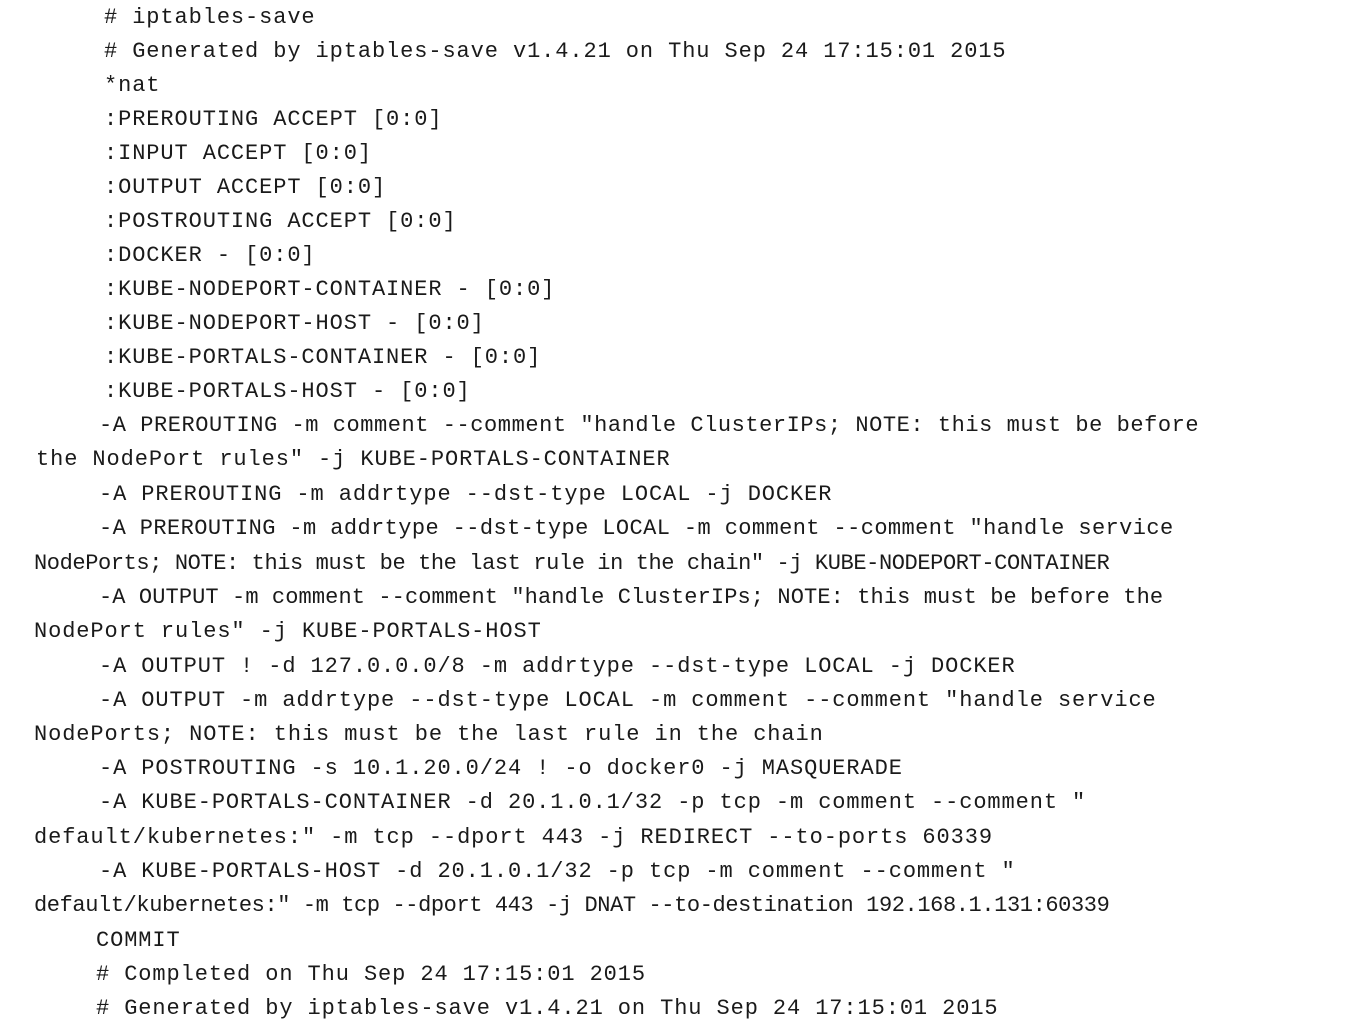  I want to click on chain-declaration: :KUBE-NODEPORT-HOST - [0:0], so click(294, 323).